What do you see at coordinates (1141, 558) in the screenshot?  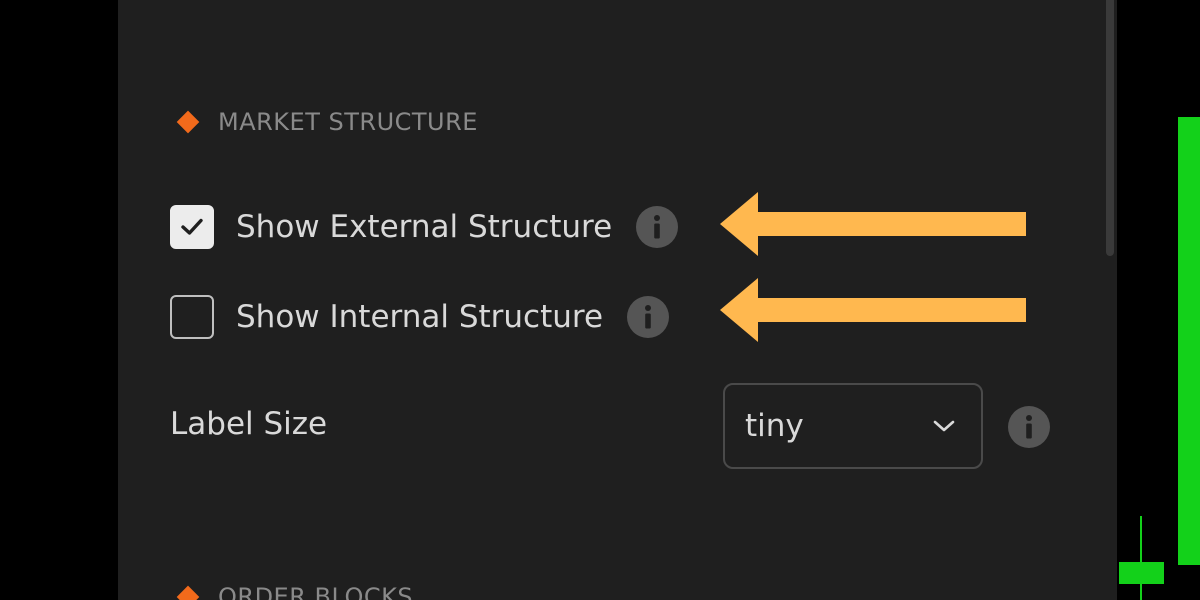 I see `chart-candle-wick` at bounding box center [1141, 558].